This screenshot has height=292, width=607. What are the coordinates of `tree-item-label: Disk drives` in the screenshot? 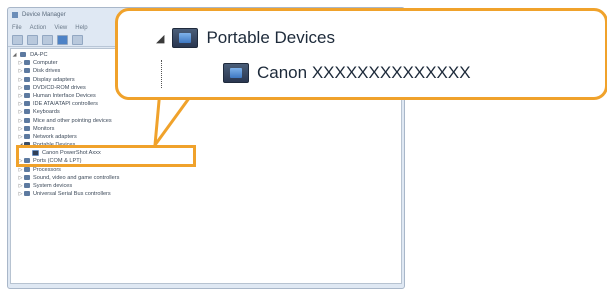 It's located at (47, 71).